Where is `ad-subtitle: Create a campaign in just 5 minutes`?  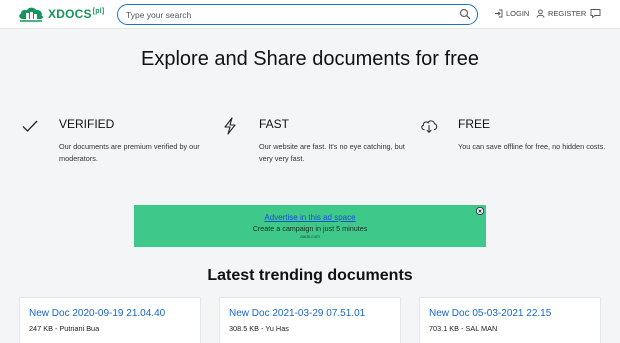 ad-subtitle: Create a campaign in just 5 minutes is located at coordinates (310, 228).